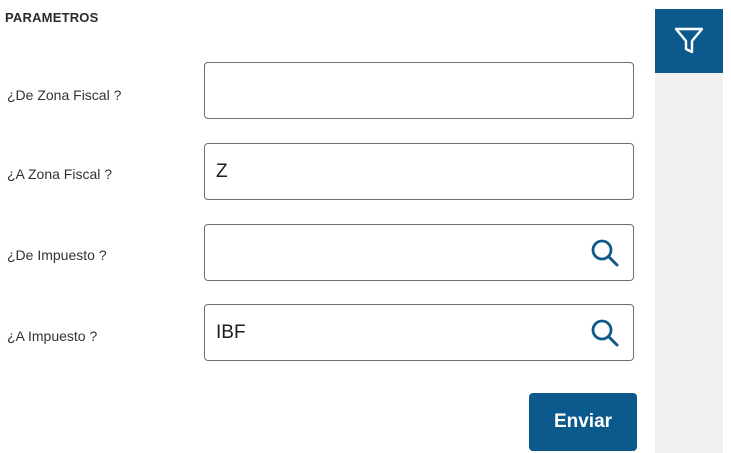 This screenshot has width=731, height=453. Describe the element at coordinates (396, 332) in the screenshot. I see `a-impuesto-input` at that location.